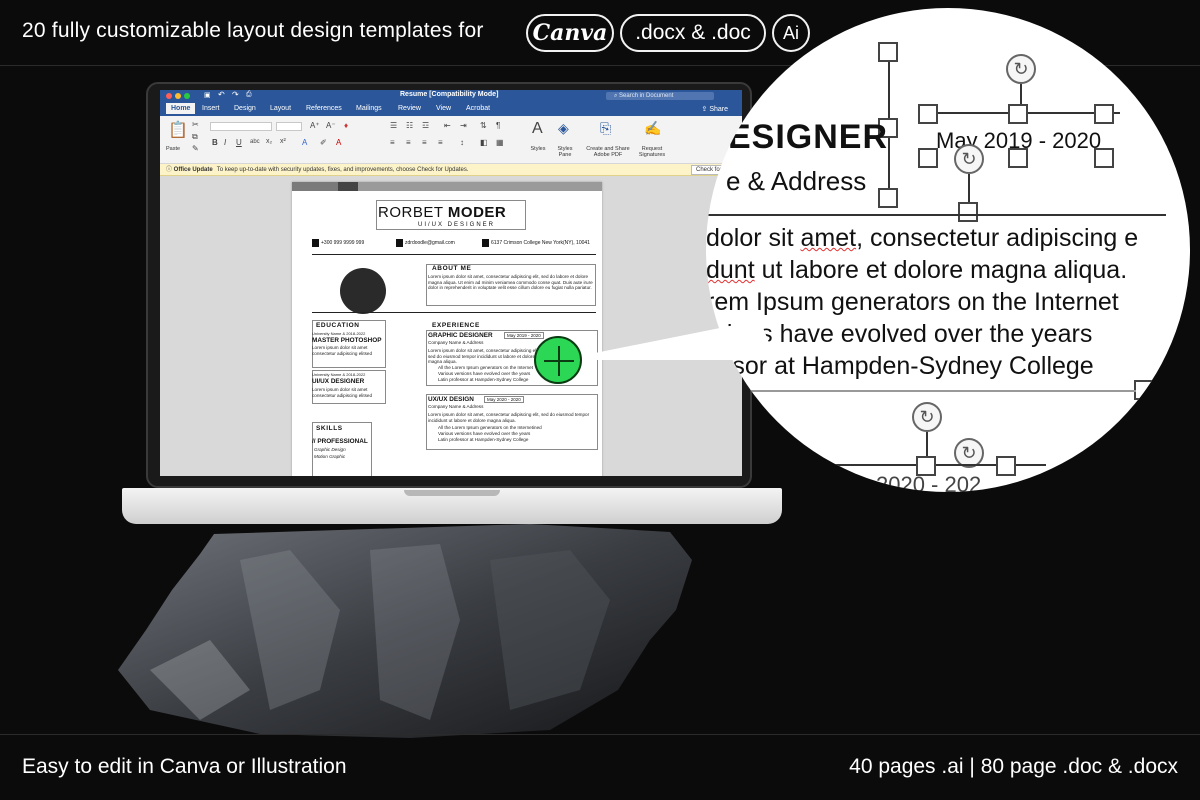 The width and height of the screenshot is (1200, 800). I want to click on bold-icon: B, so click(215, 142).